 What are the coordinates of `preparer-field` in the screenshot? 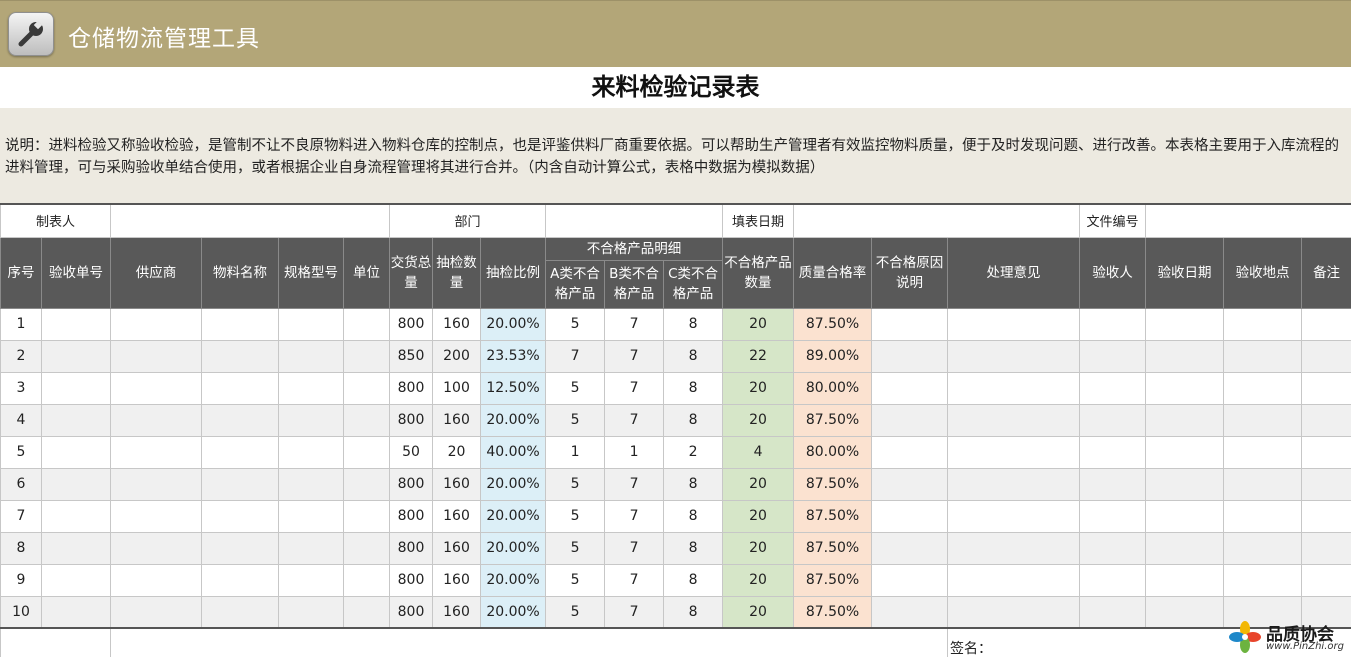 It's located at (250, 220).